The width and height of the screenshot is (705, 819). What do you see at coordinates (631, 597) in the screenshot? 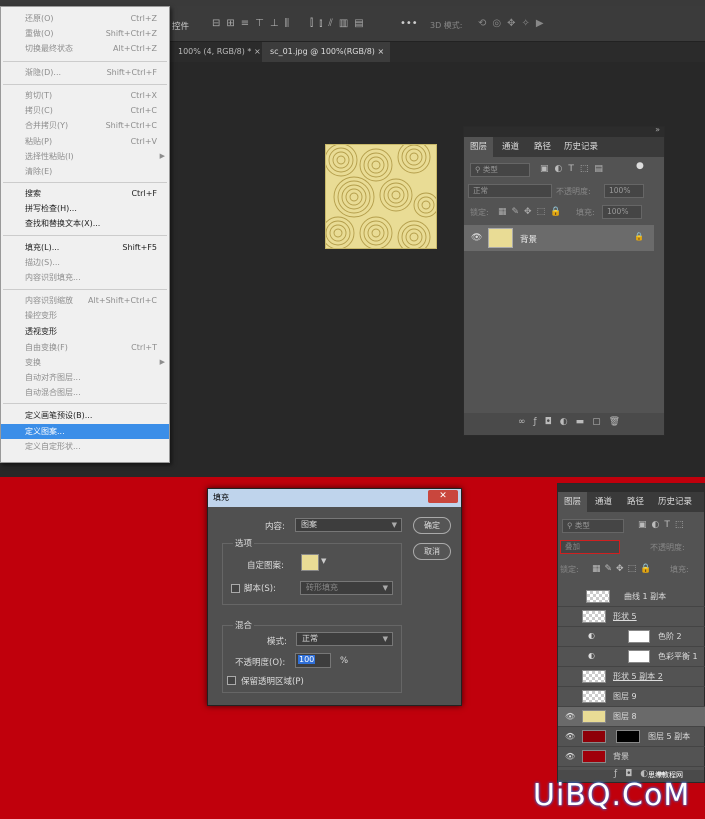
I see `layer-row: 曲线 1 副本` at bounding box center [631, 597].